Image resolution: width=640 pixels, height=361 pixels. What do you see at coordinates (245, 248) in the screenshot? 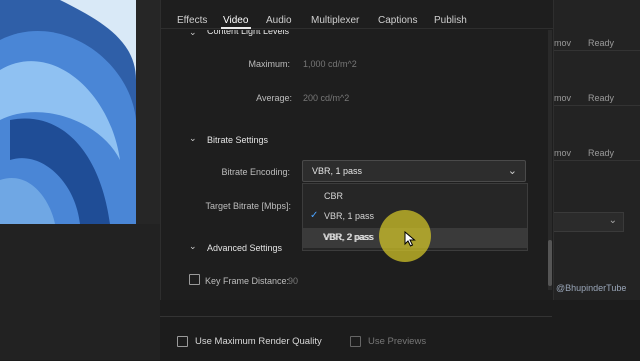
I see `advanced-settings-title: Advanced Settings` at bounding box center [245, 248].